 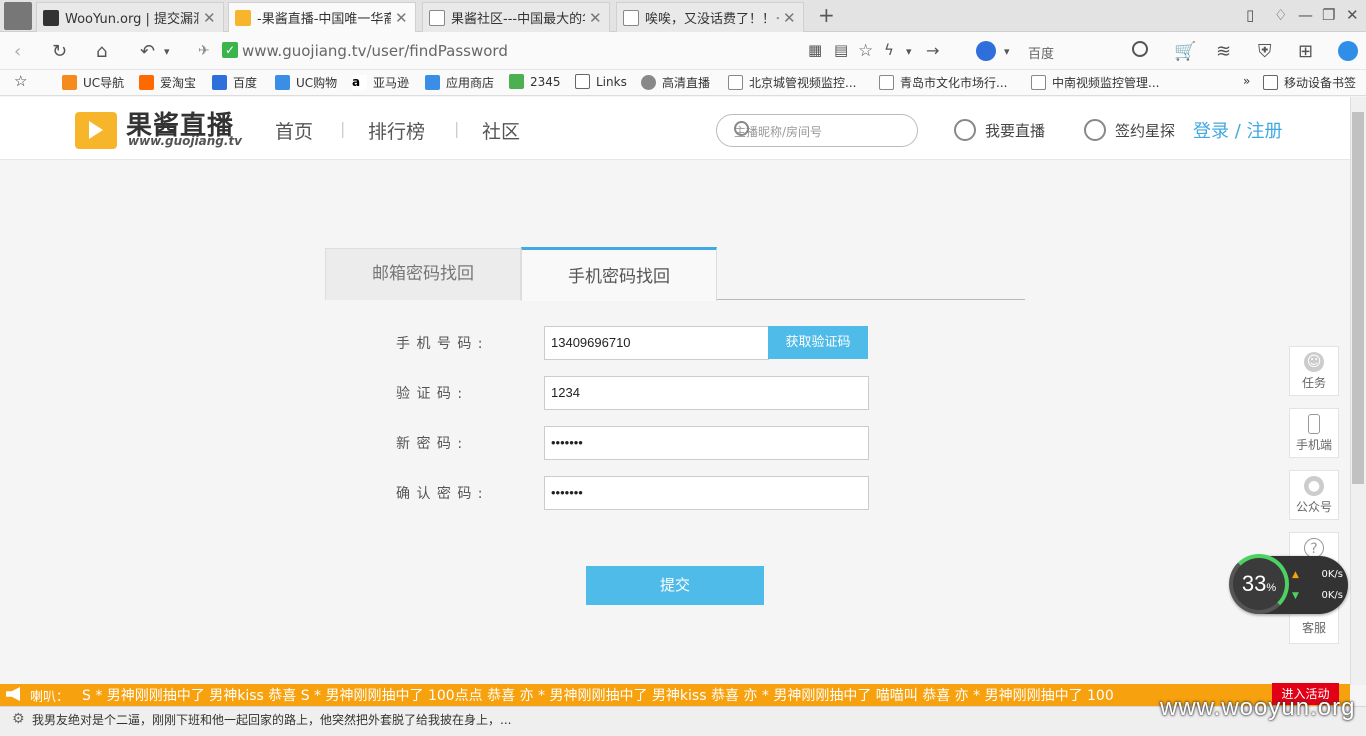 What do you see at coordinates (999, 130) in the screenshot?
I see `go-live-button: 我要直播` at bounding box center [999, 130].